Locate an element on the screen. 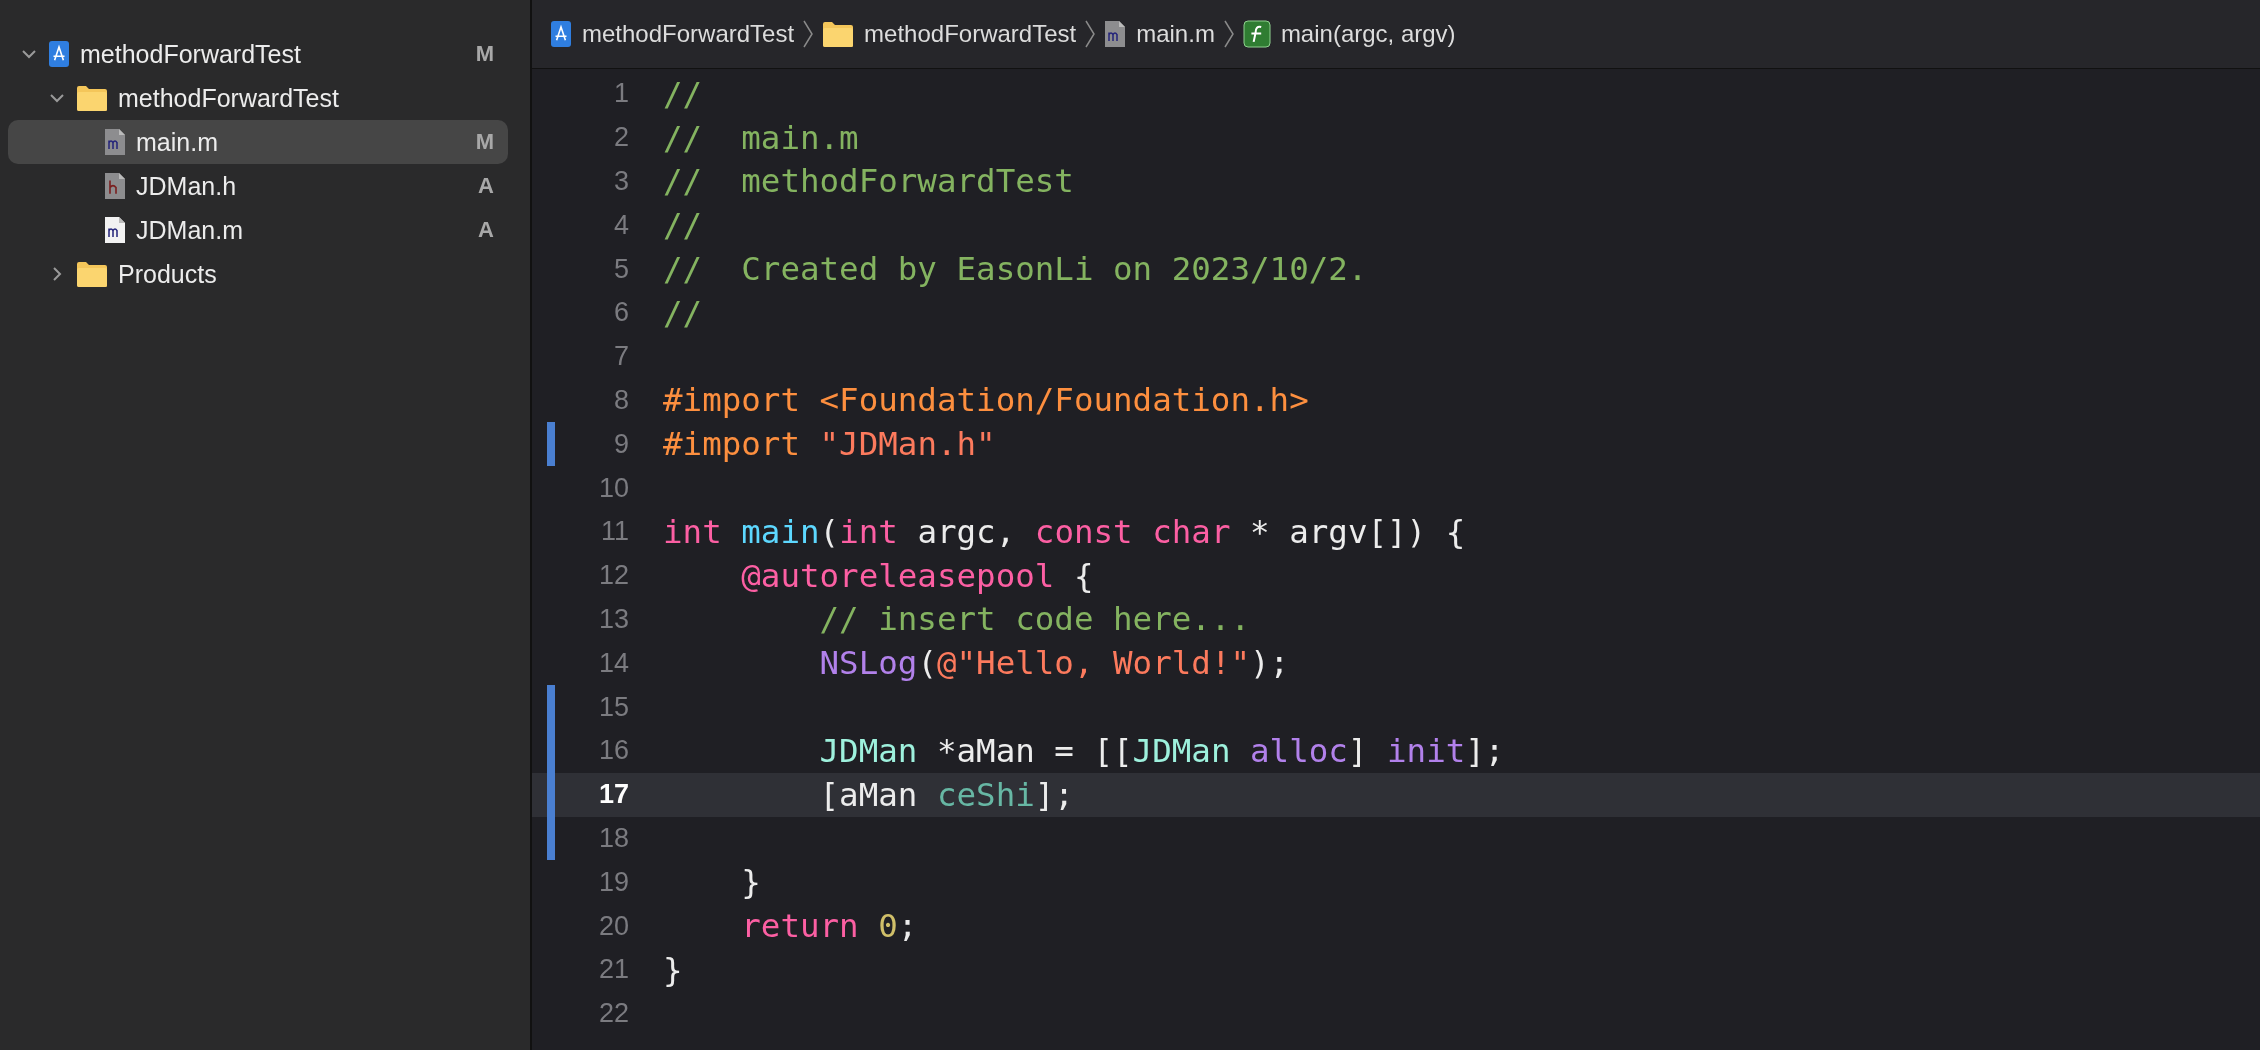  line-number: 3 is located at coordinates (620, 181).